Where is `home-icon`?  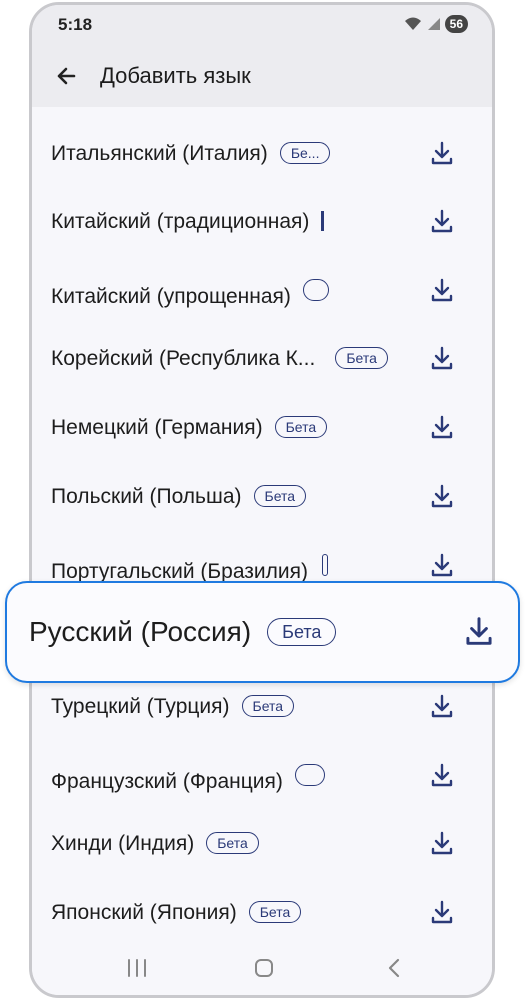
home-icon is located at coordinates (264, 968).